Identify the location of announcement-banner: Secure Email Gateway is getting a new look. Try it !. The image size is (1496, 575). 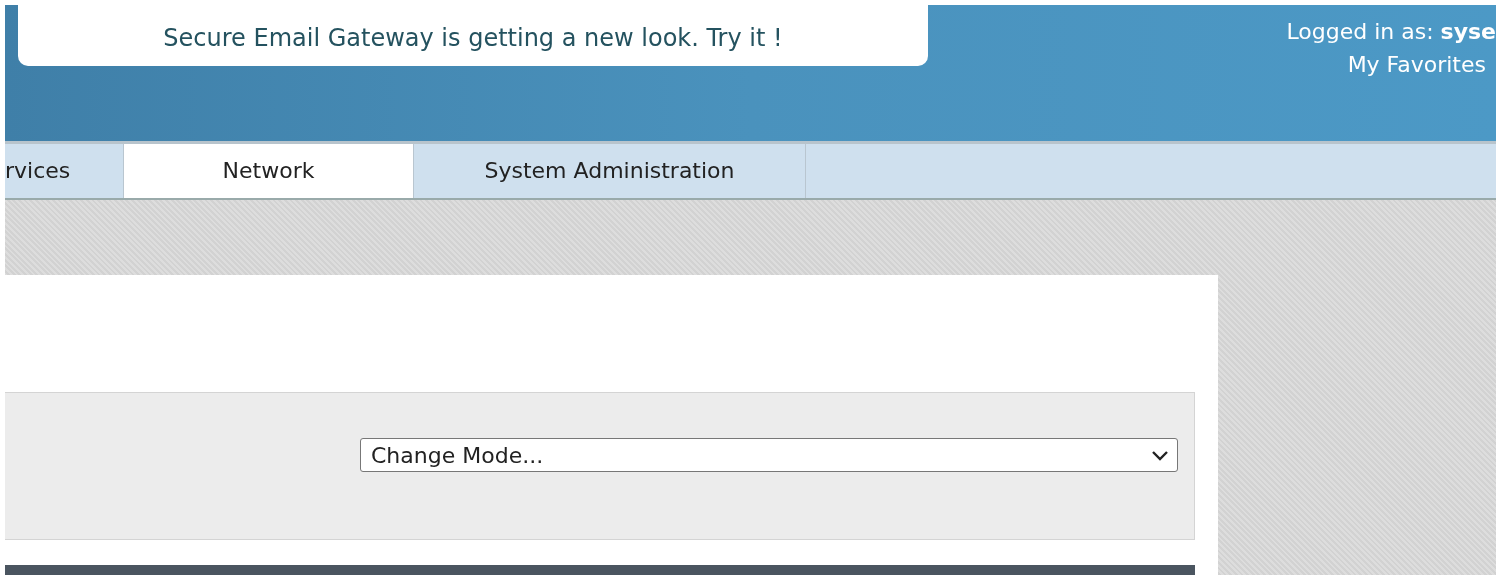
(473, 35).